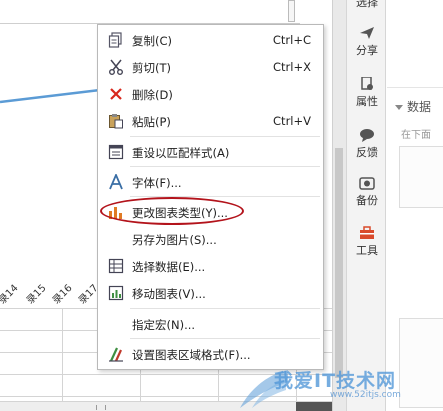 The height and width of the screenshot is (411, 443). I want to click on menu-item-cut: 剪切(T) Ctrl+X, so click(210, 67).